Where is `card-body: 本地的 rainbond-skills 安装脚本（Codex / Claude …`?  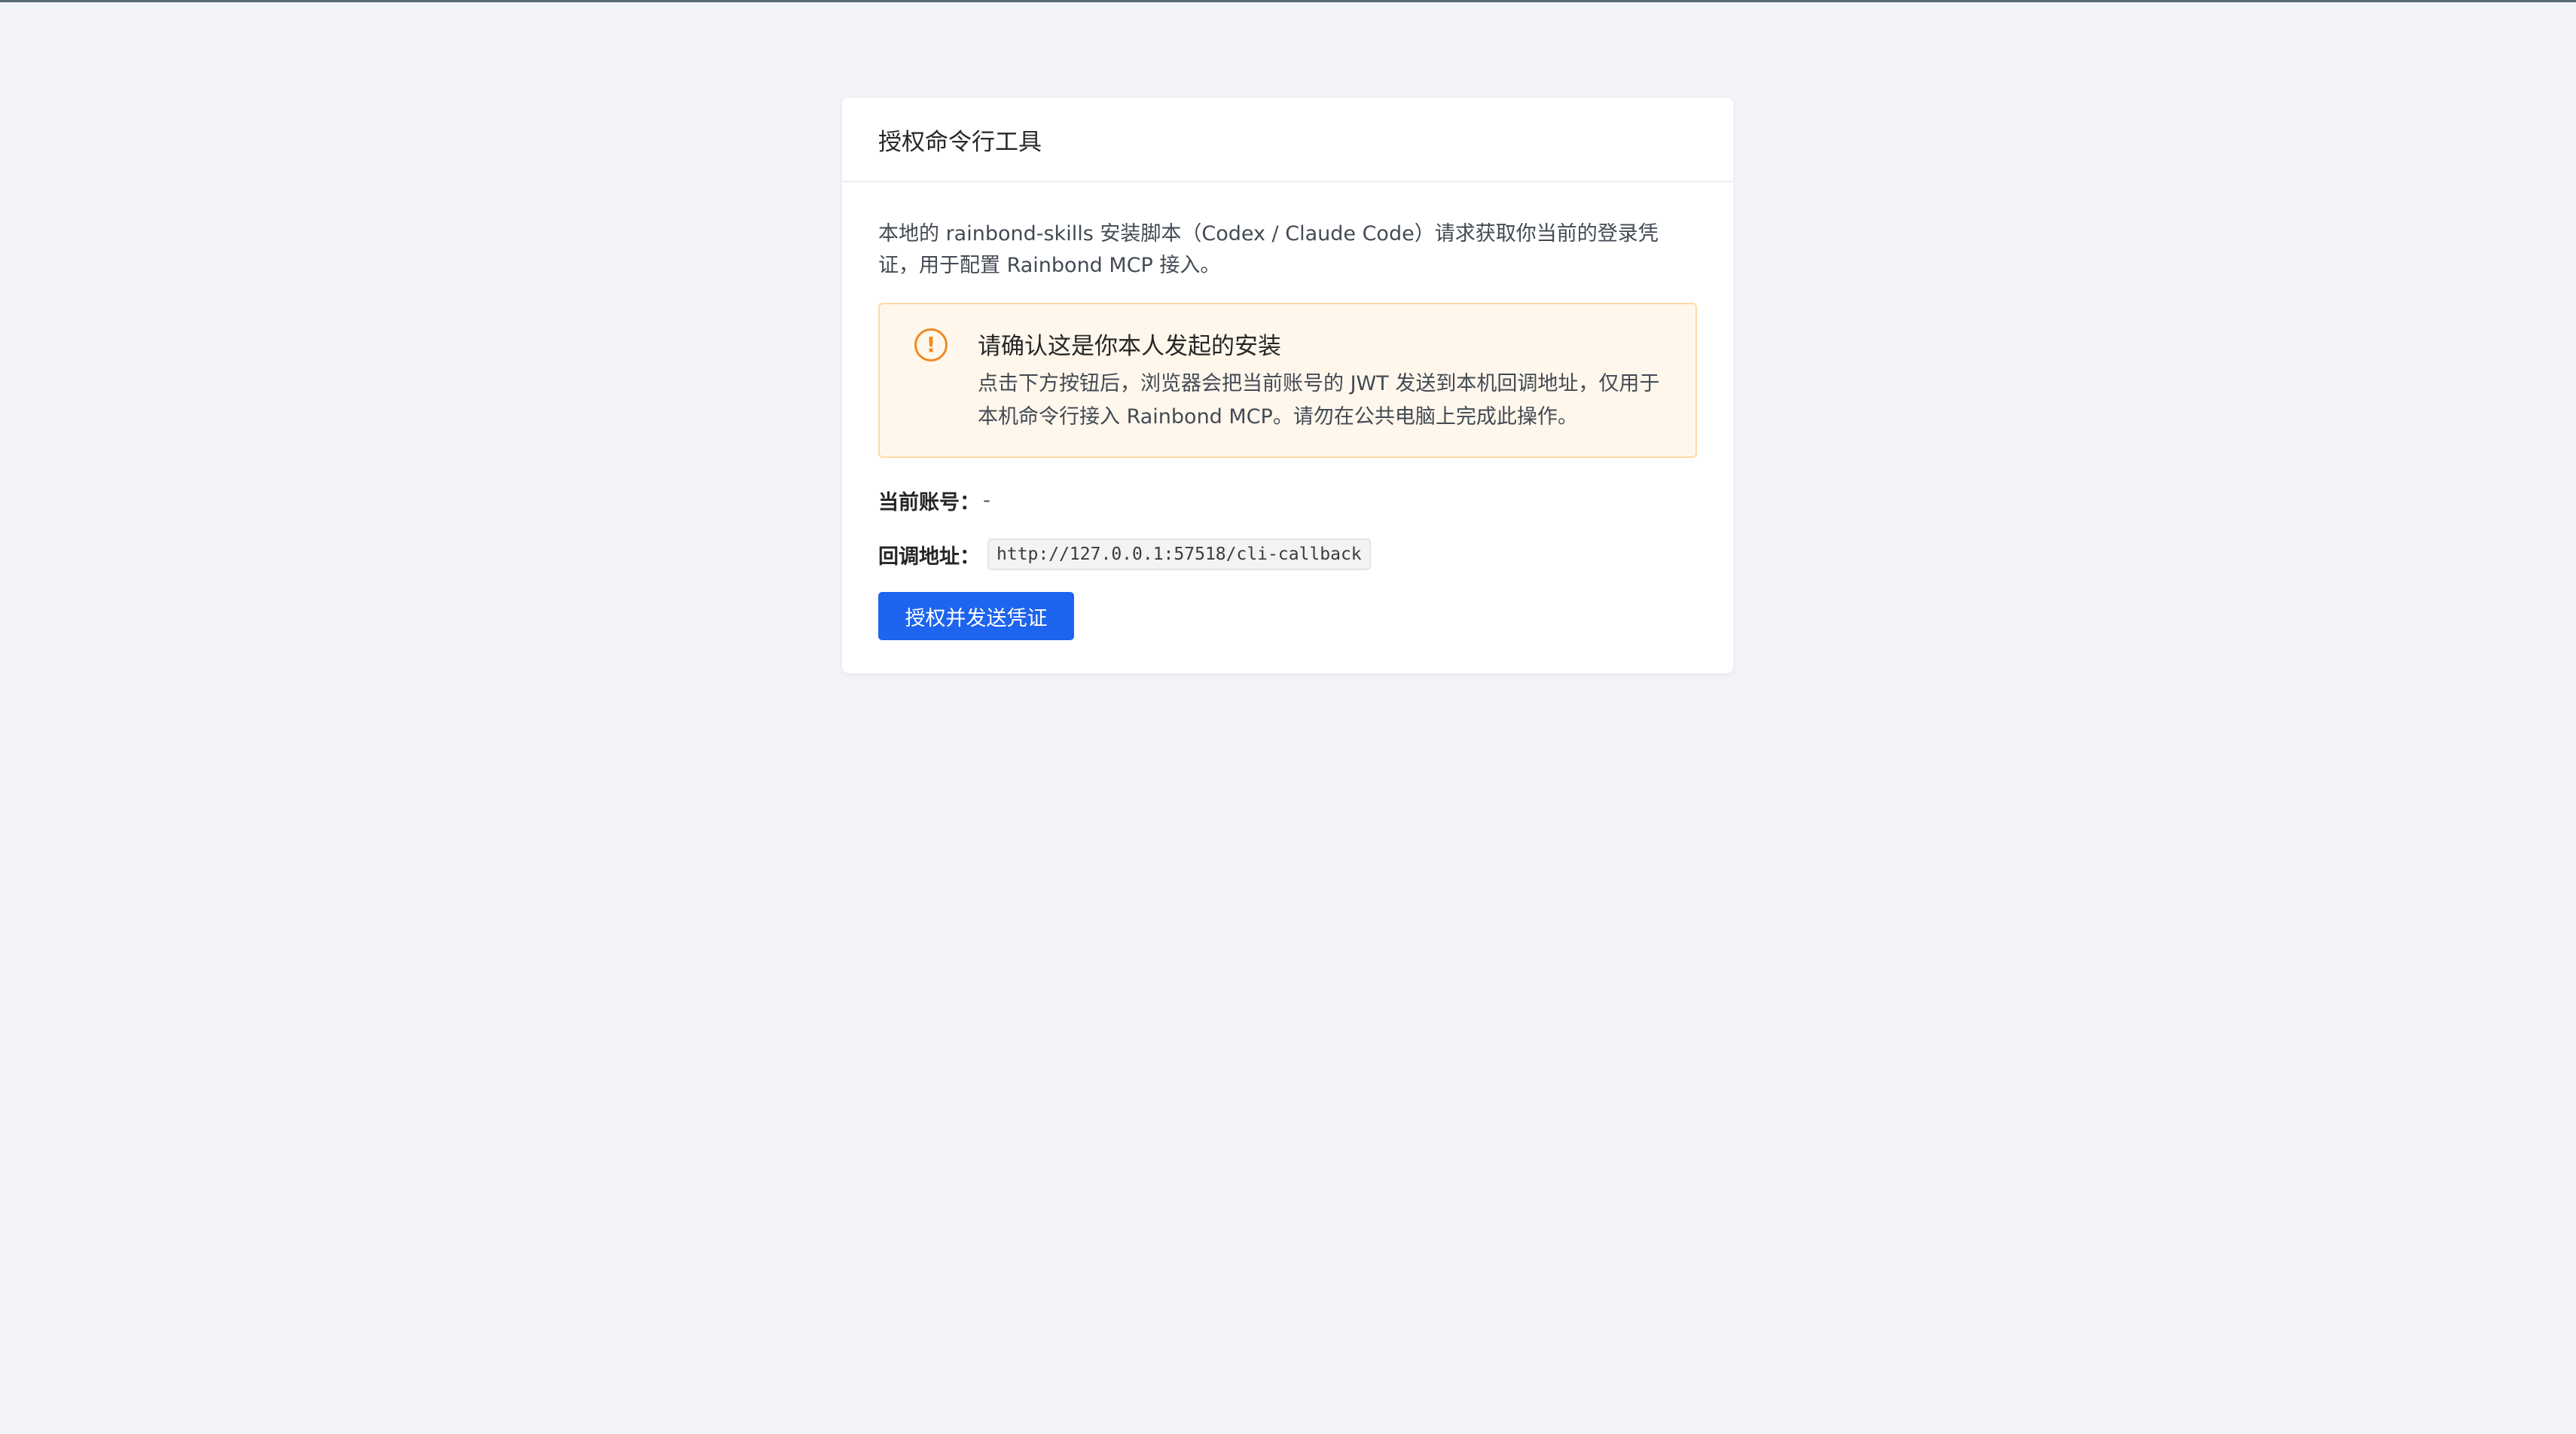
card-body: 本地的 rainbond-skills 安装脚本（Codex / Claude … is located at coordinates (1288, 411).